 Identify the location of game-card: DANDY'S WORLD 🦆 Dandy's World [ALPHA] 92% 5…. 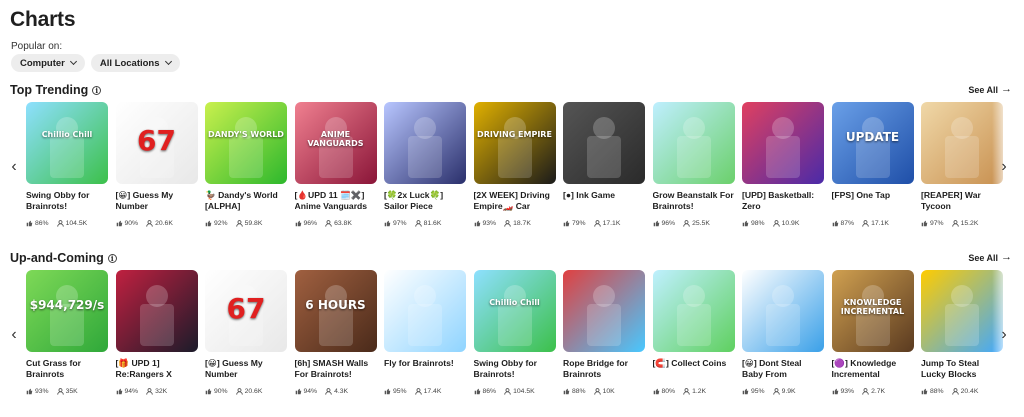
(246, 164).